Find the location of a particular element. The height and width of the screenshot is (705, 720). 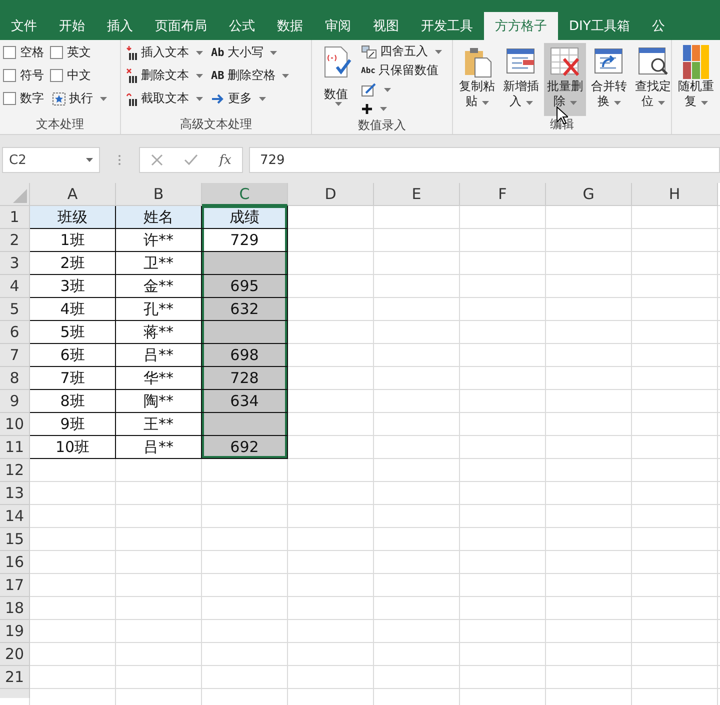

table-cell: 许** is located at coordinates (159, 240).